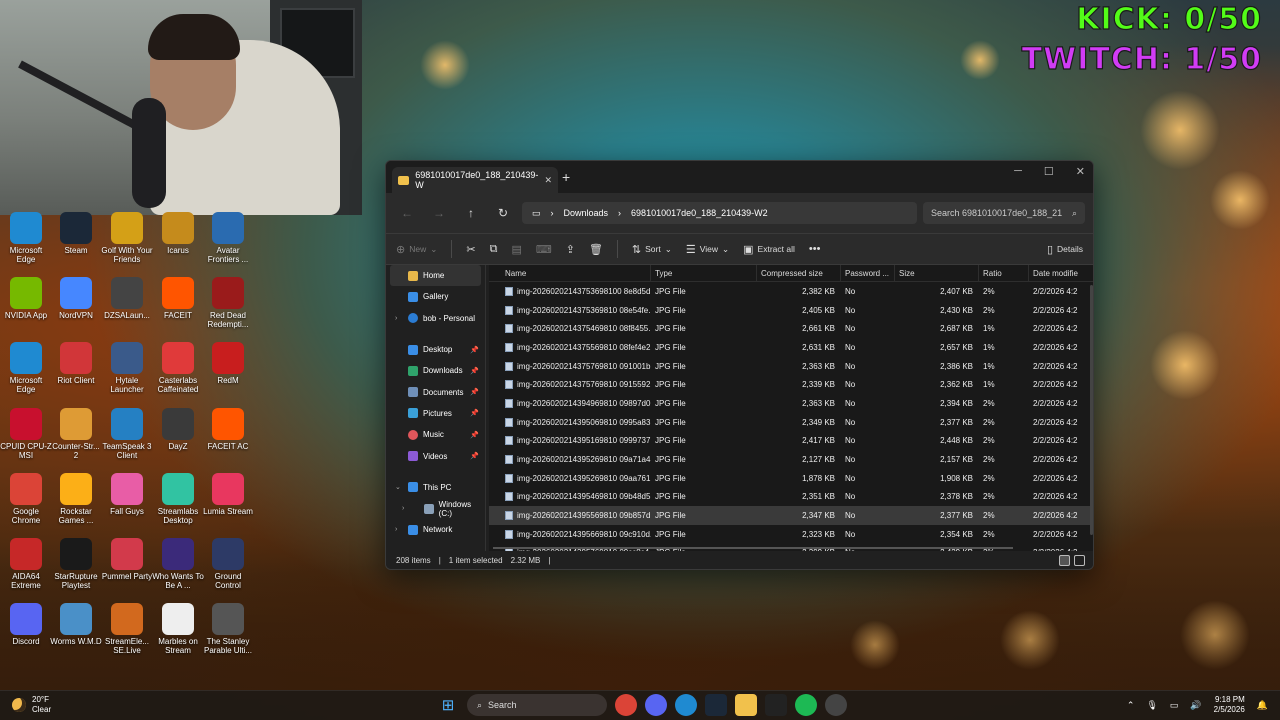 This screenshot has height=720, width=1280. I want to click on microphone-icon: 🎙, so click(1151, 705).